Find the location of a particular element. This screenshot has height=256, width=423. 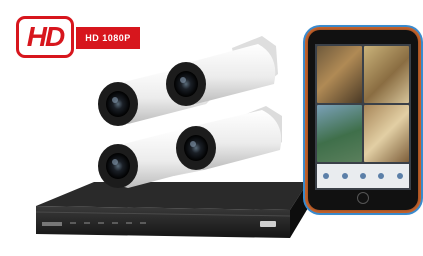

usb-port is located at coordinates (268, 224).